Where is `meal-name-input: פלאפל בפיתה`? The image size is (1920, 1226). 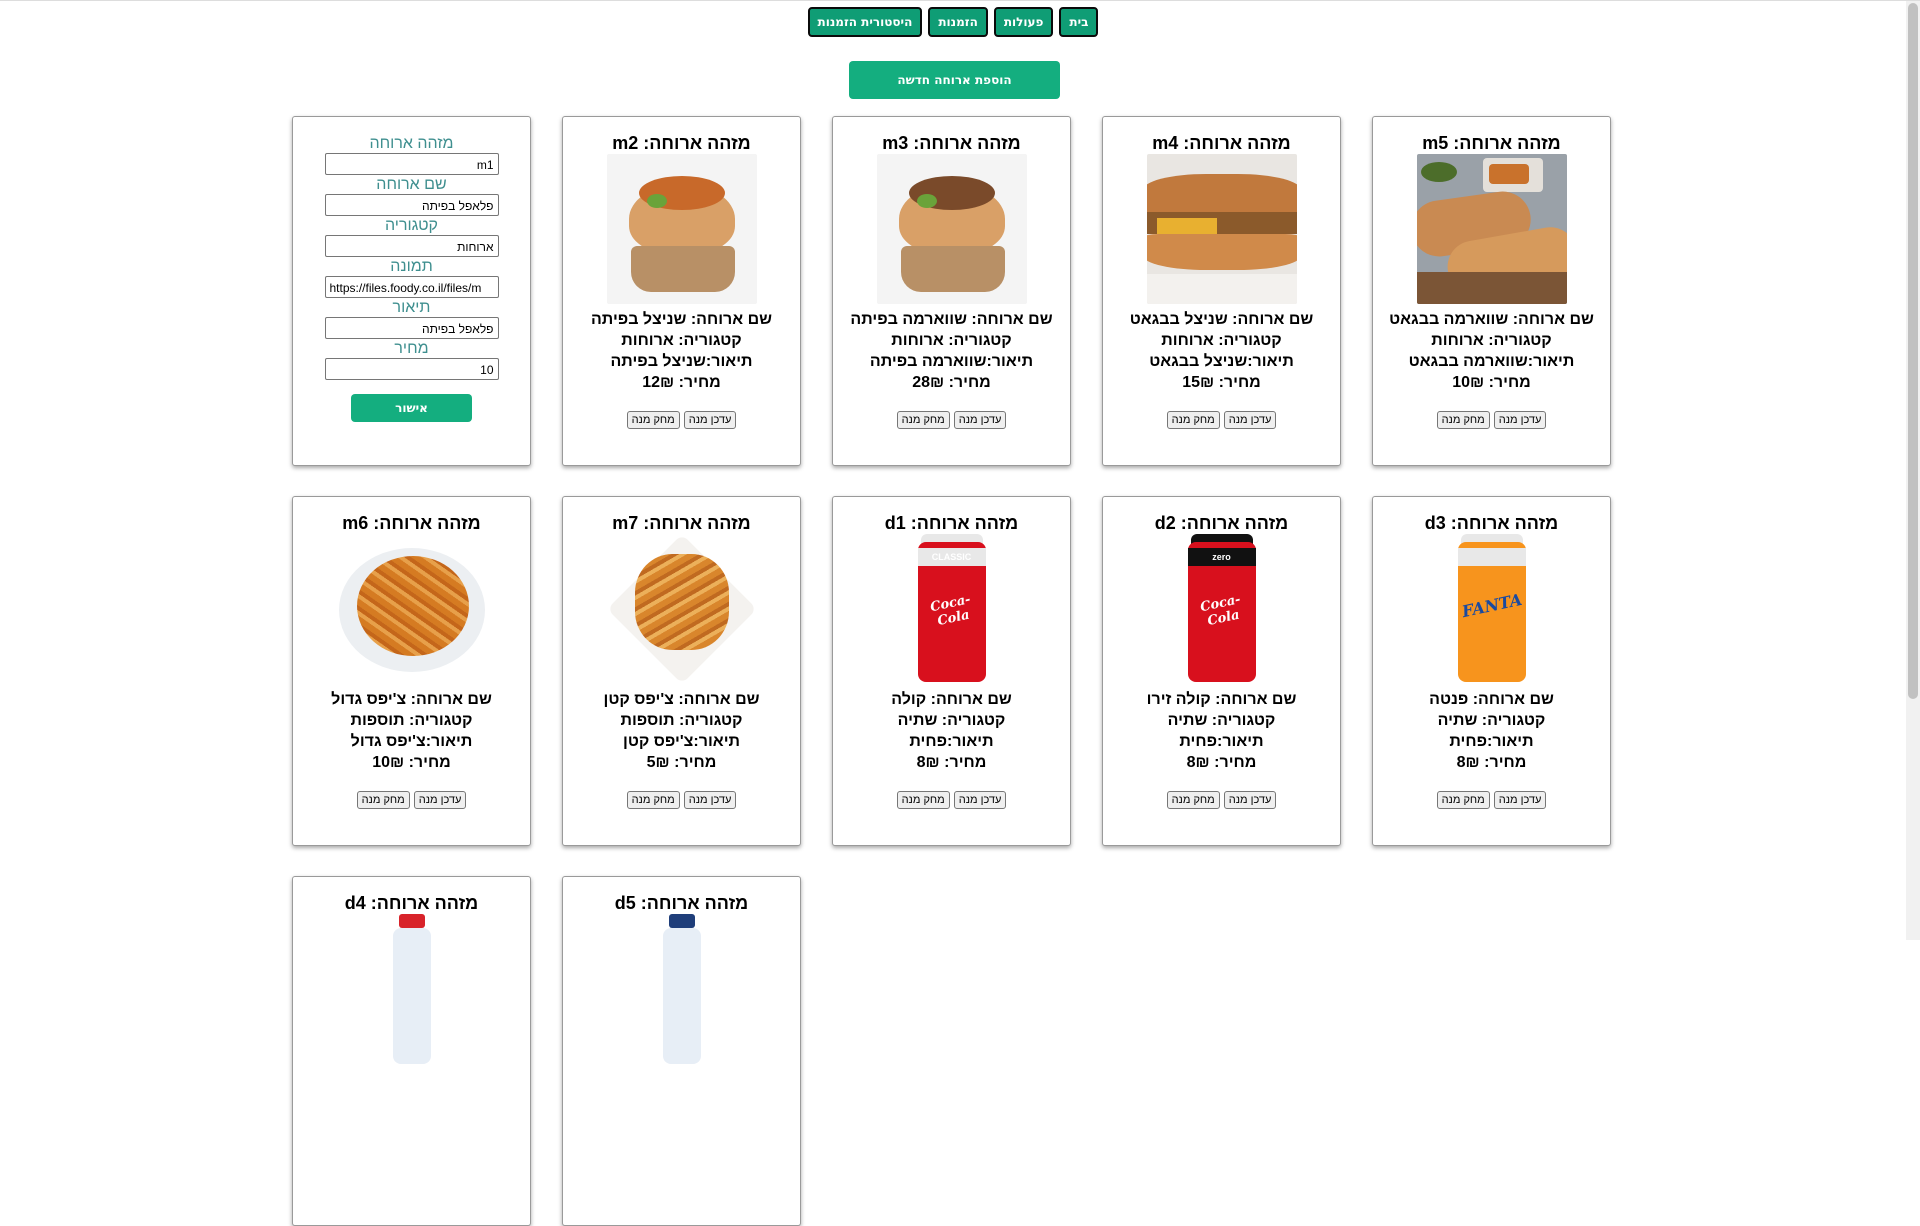 meal-name-input: פלאפל בפיתה is located at coordinates (411, 205).